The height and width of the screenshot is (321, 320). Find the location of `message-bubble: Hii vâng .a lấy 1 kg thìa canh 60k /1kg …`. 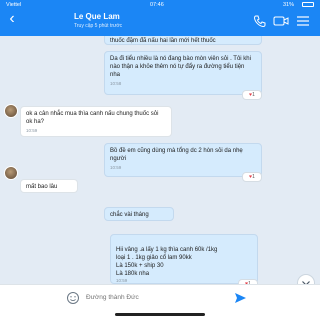

message-bubble: Hii vâng .a lấy 1 kg thìa canh 60k /1kg … is located at coordinates (184, 259).